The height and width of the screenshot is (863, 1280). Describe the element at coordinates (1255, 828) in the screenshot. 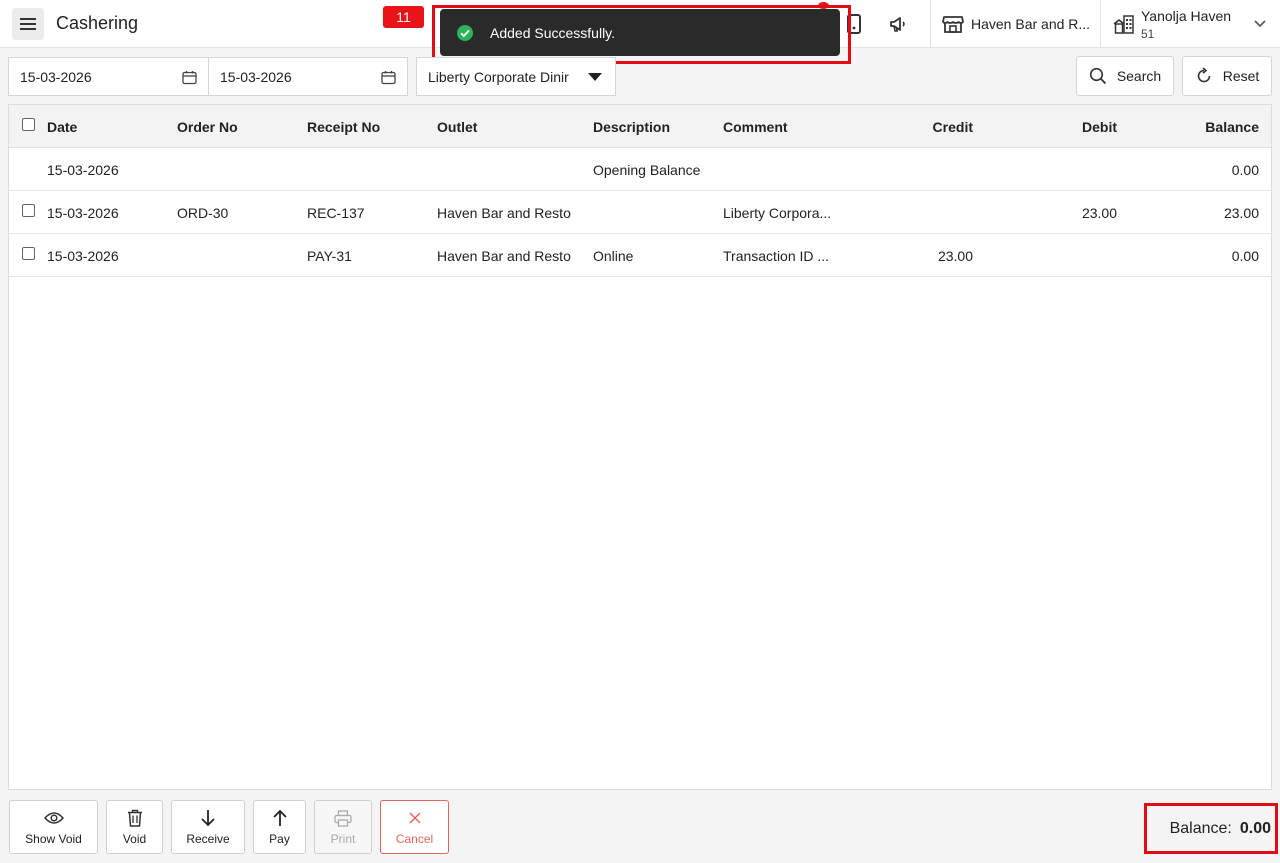

I see `balance-value: 0.00` at that location.